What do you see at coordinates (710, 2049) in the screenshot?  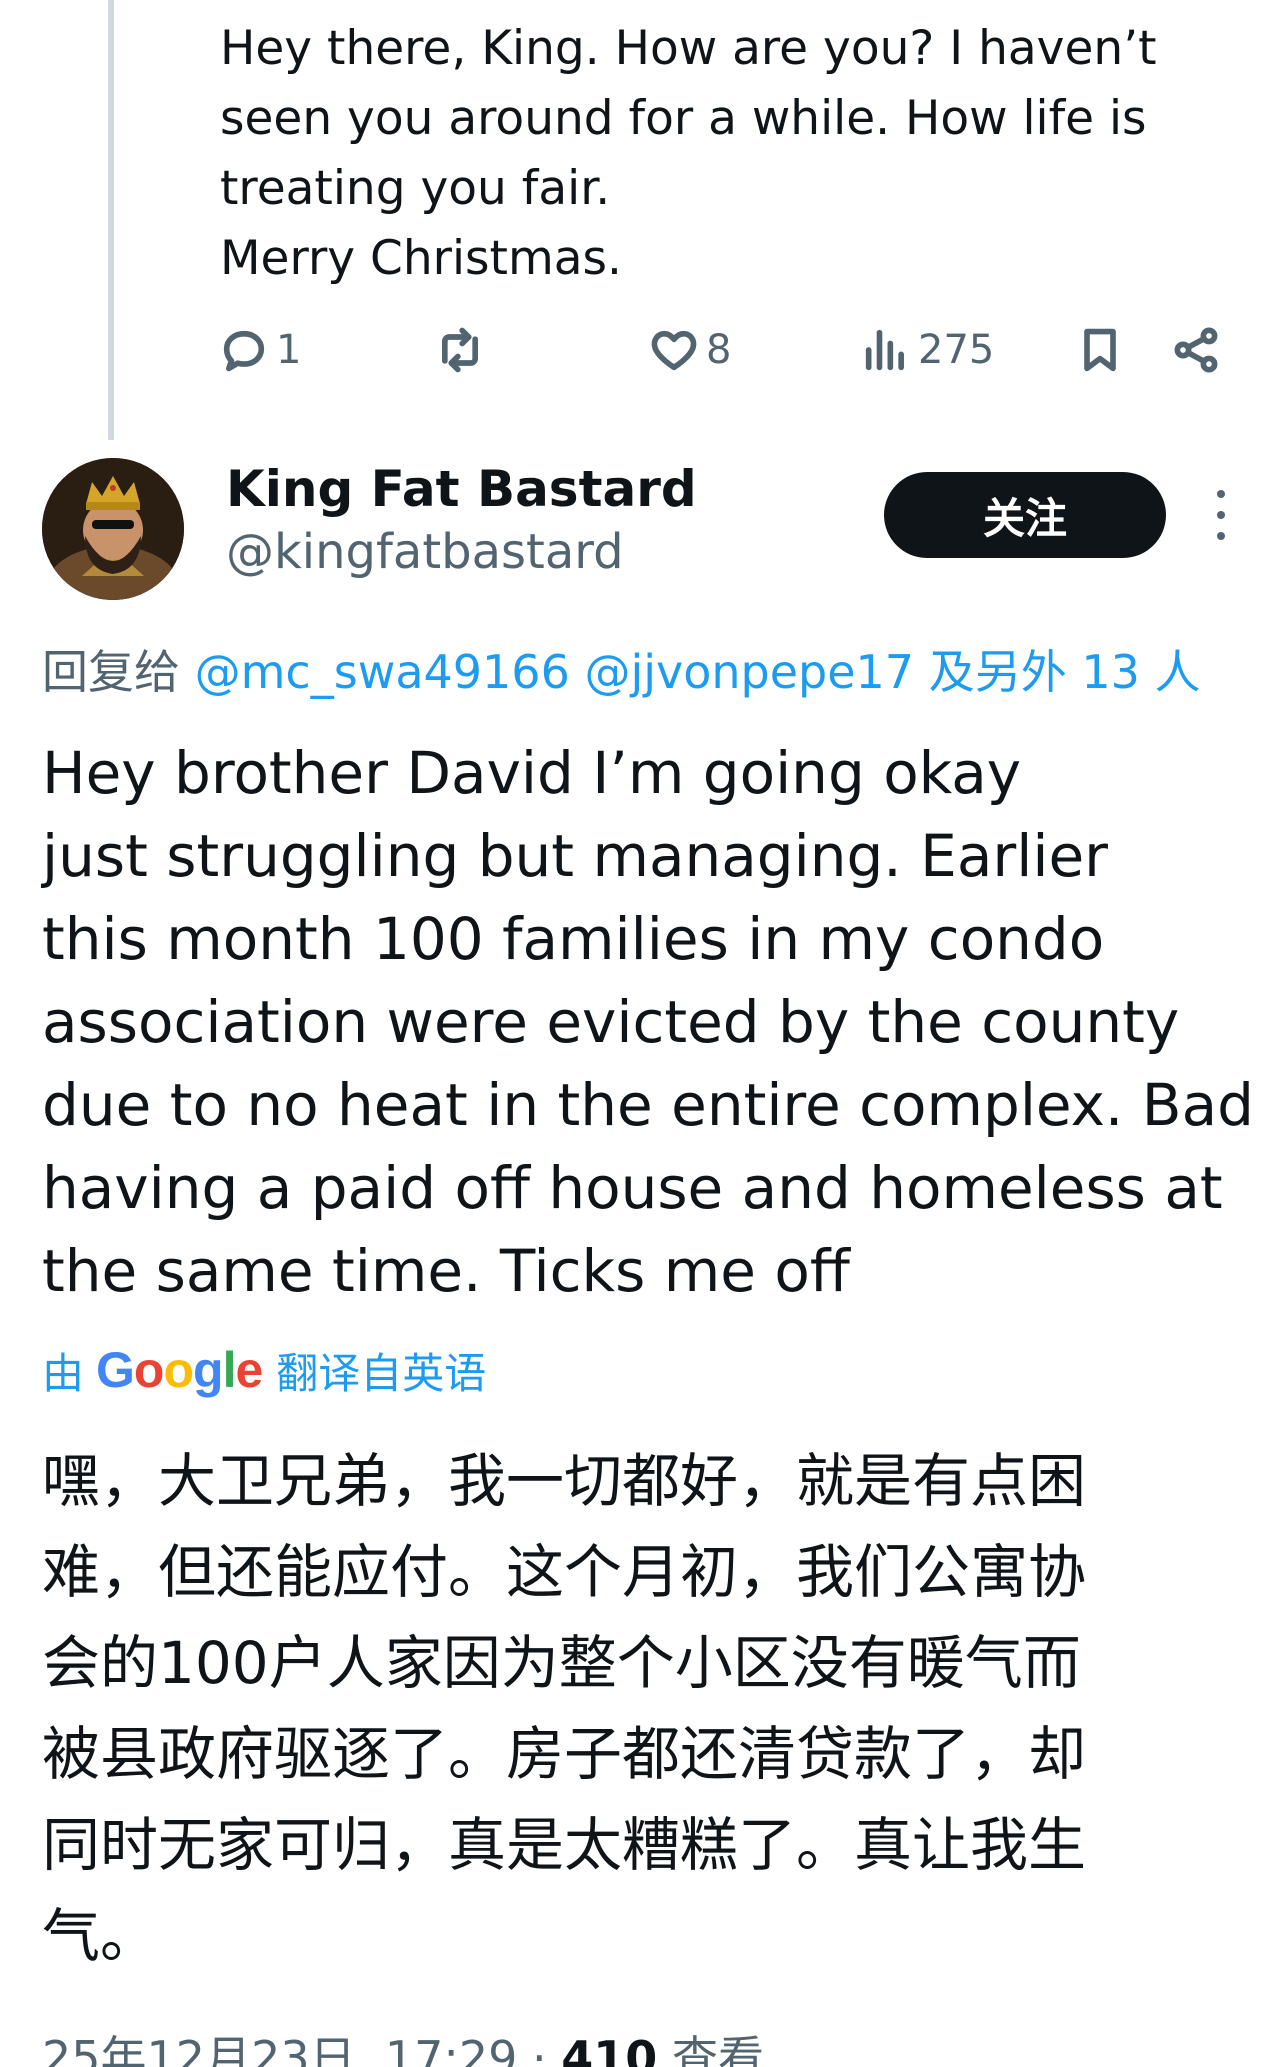 I see `tweet-views-label: 查看` at bounding box center [710, 2049].